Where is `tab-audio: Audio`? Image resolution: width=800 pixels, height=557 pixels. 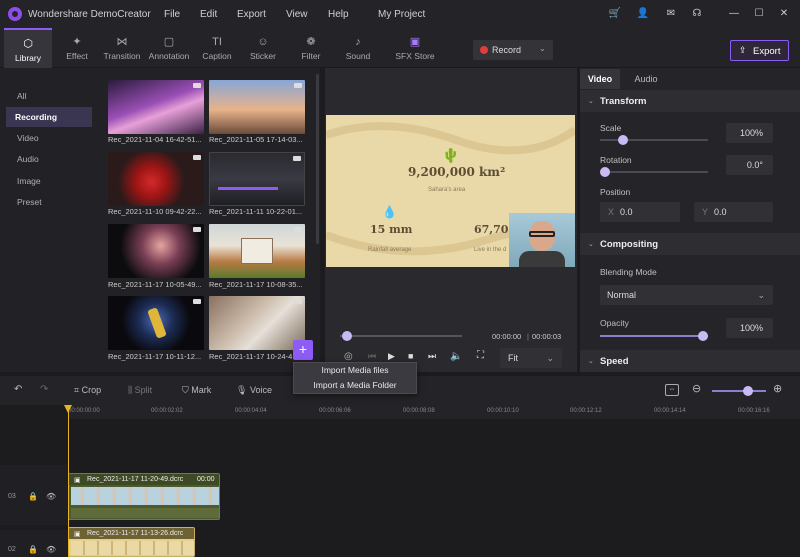
tab-audio: Audio is located at coordinates (646, 79).